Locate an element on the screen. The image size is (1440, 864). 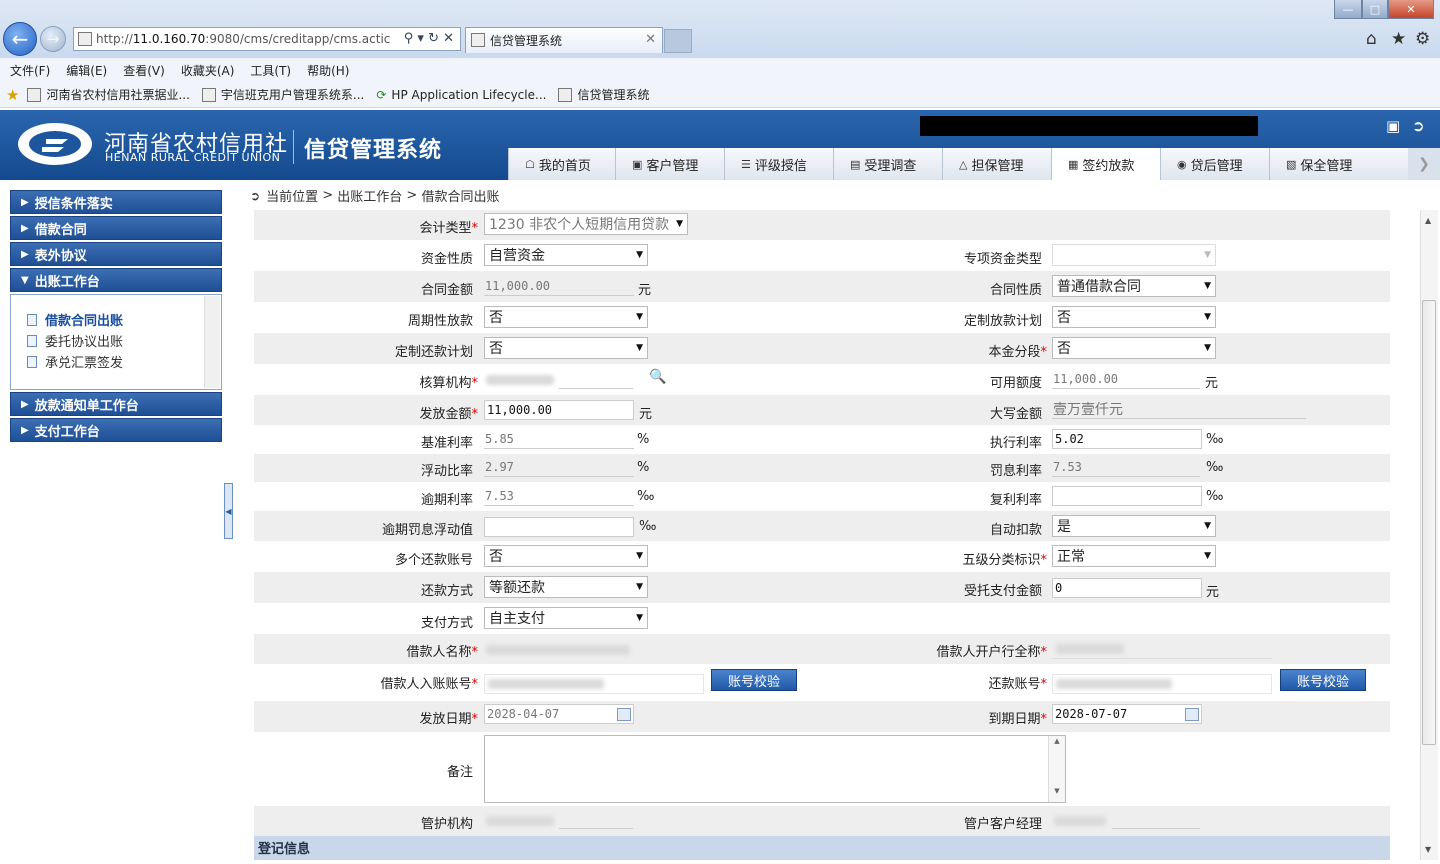
fund-nature-select: 自营资金 ▼ is located at coordinates (566, 255).